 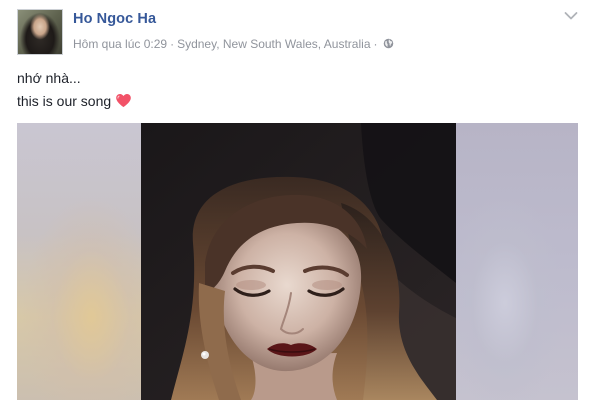 What do you see at coordinates (64, 101) in the screenshot?
I see `post-message-text: this is our song` at bounding box center [64, 101].